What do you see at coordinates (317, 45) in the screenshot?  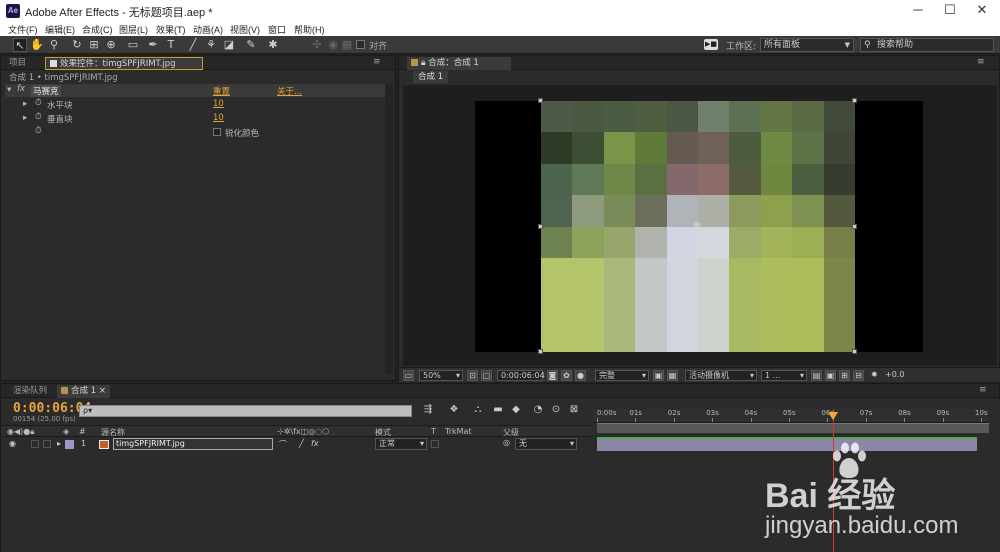 I see `axis-local-icon: ✣` at bounding box center [317, 45].